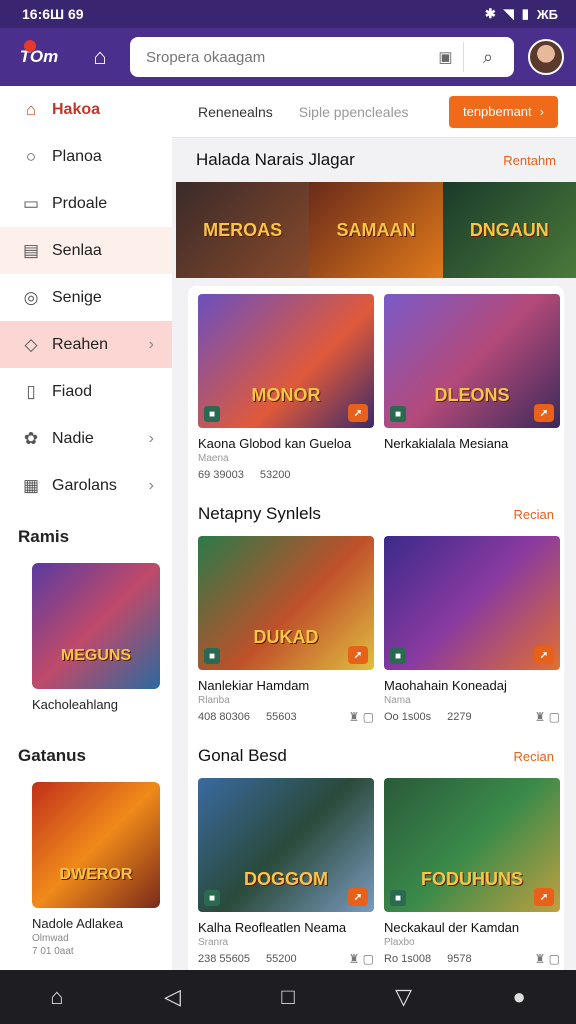  Describe the element at coordinates (546, 57) in the screenshot. I see `avatar` at that location.